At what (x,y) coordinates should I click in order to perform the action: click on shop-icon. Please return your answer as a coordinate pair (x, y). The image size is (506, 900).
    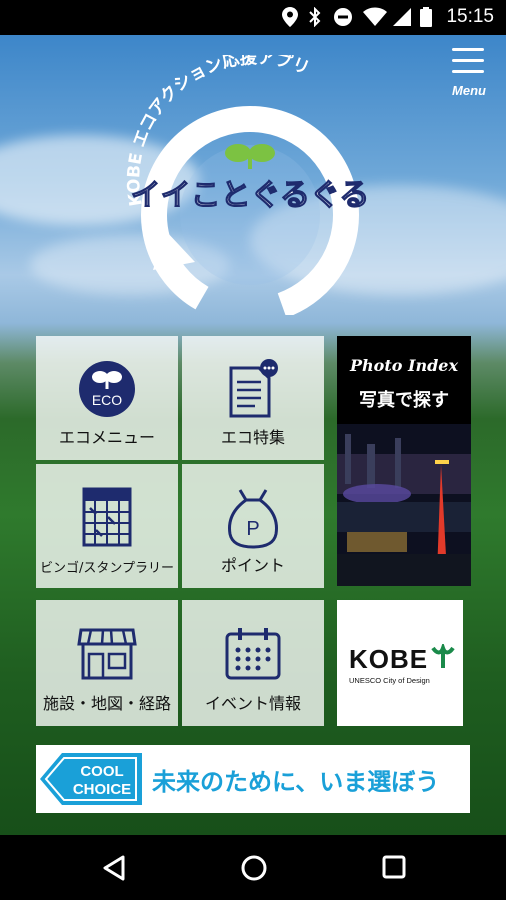
    Looking at the image, I should click on (107, 654).